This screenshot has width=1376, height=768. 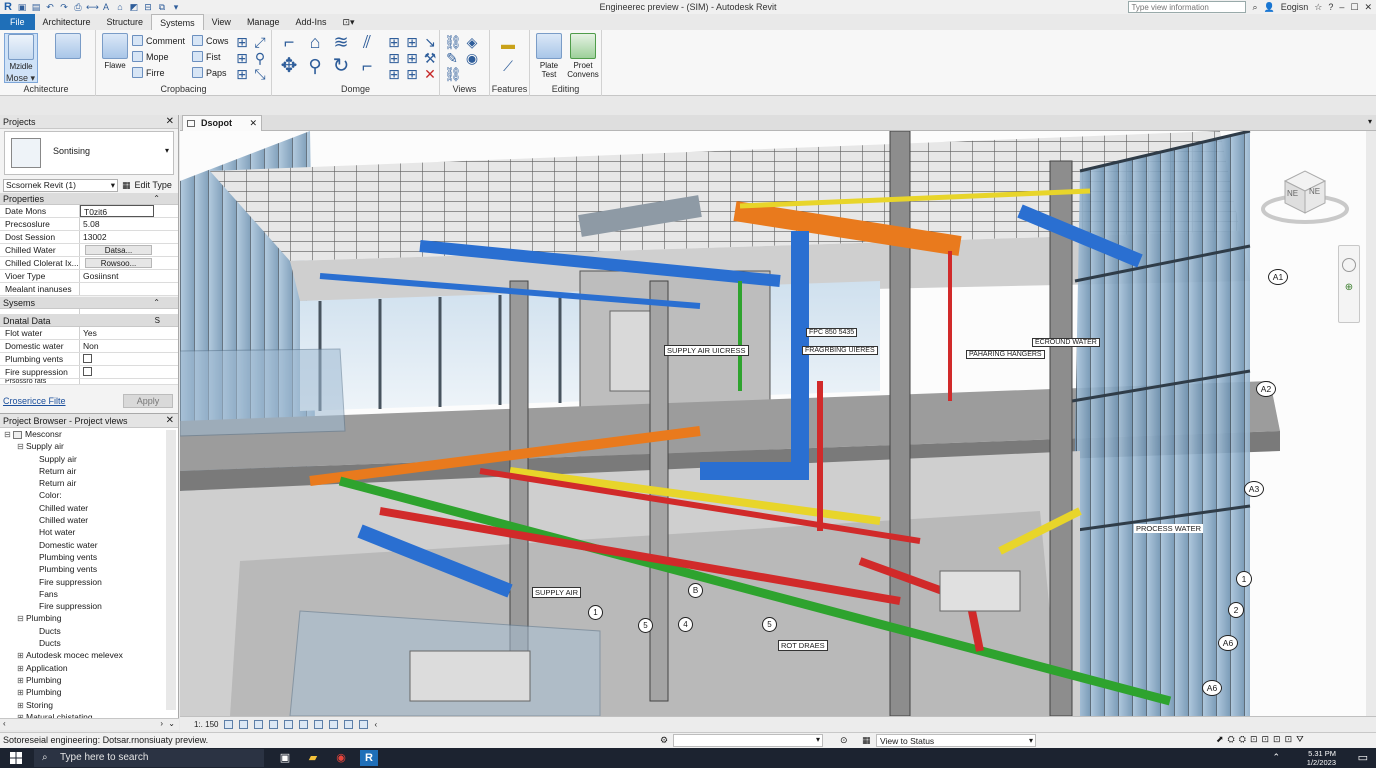 What do you see at coordinates (134, 7) in the screenshot?
I see `section-icon: ◩` at bounding box center [134, 7].